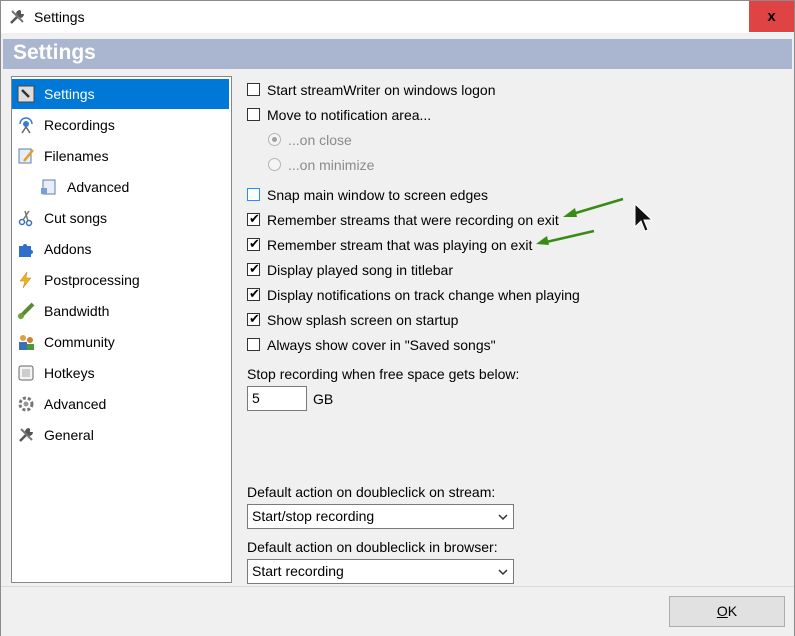  I want to click on sidebar-item-label: Community, so click(79, 342).